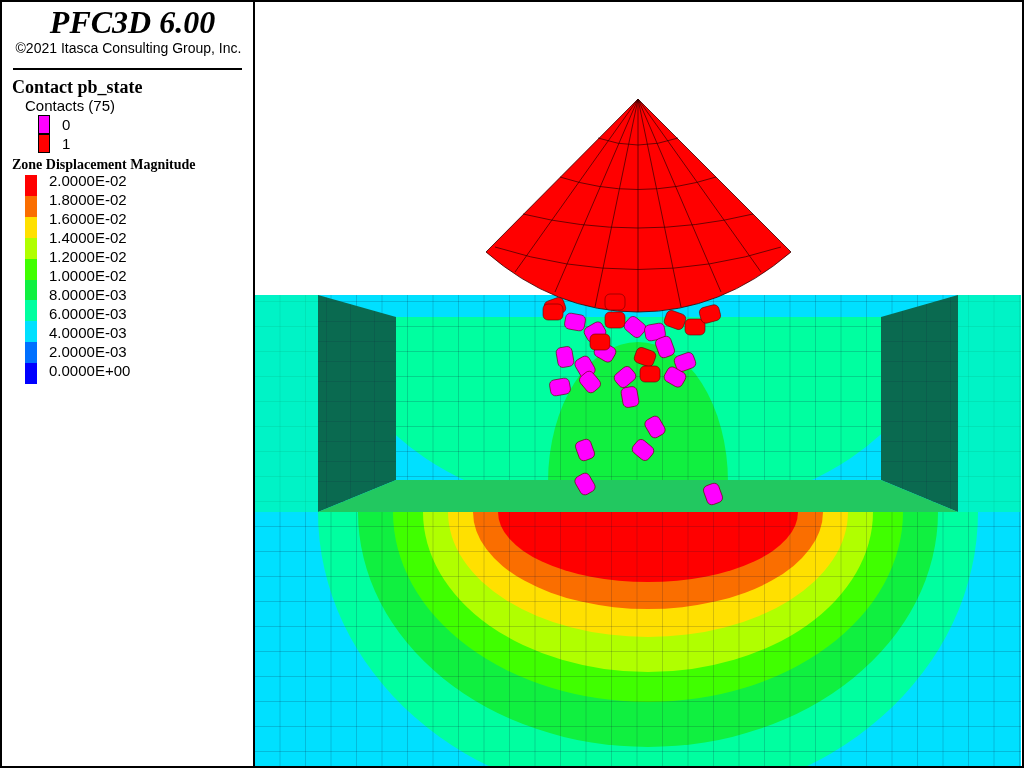 The width and height of the screenshot is (1024, 768). I want to click on legend-value: 1.0000E-02, so click(88, 275).